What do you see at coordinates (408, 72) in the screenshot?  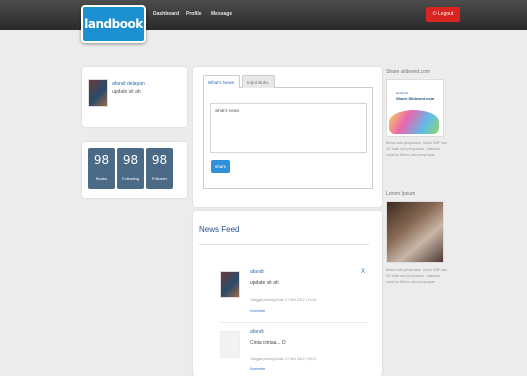 I see `sidebar-ad-title: Share slidesed.com` at bounding box center [408, 72].